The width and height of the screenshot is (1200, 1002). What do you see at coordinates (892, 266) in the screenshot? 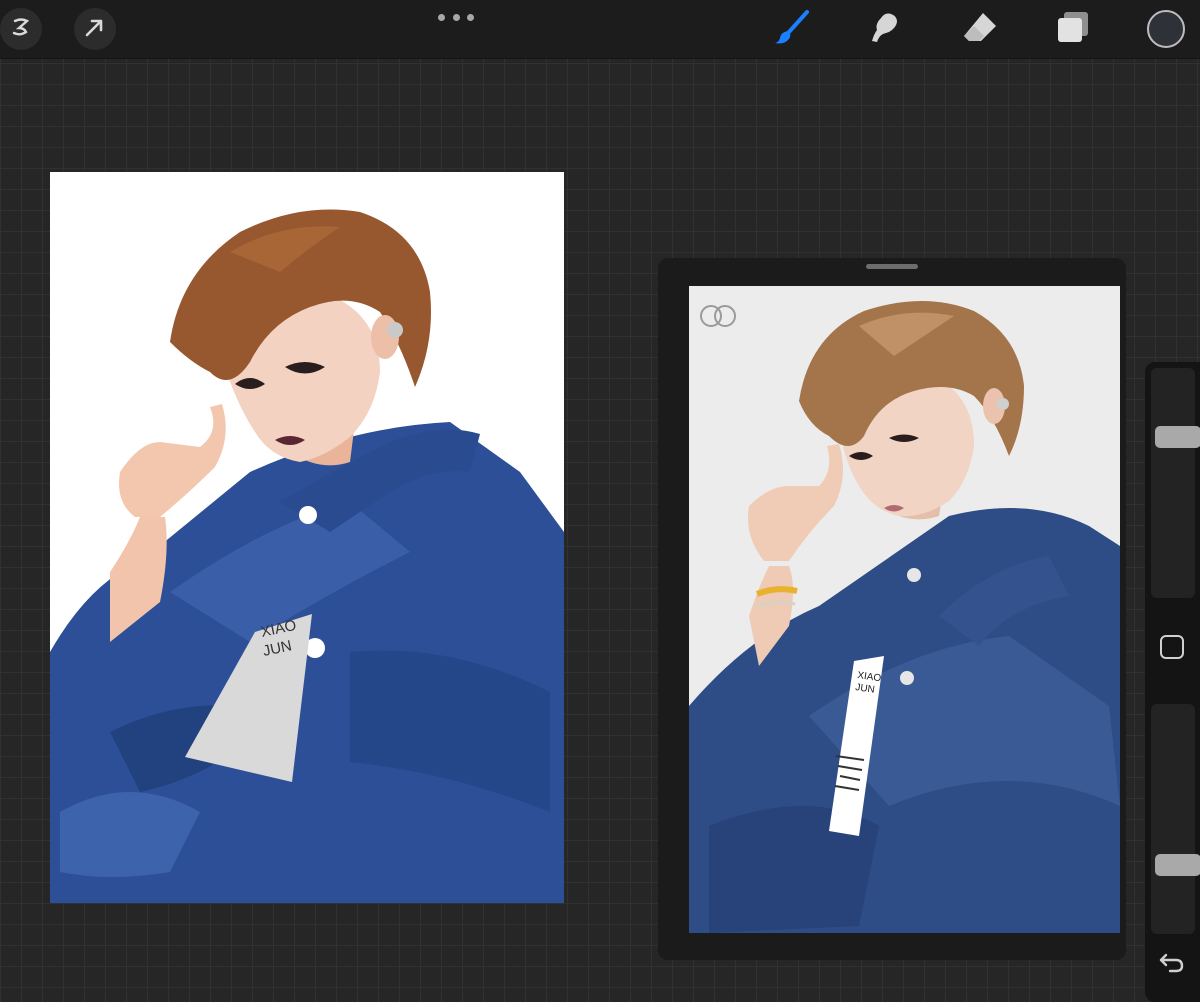
I see `reference-drag-handle` at bounding box center [892, 266].